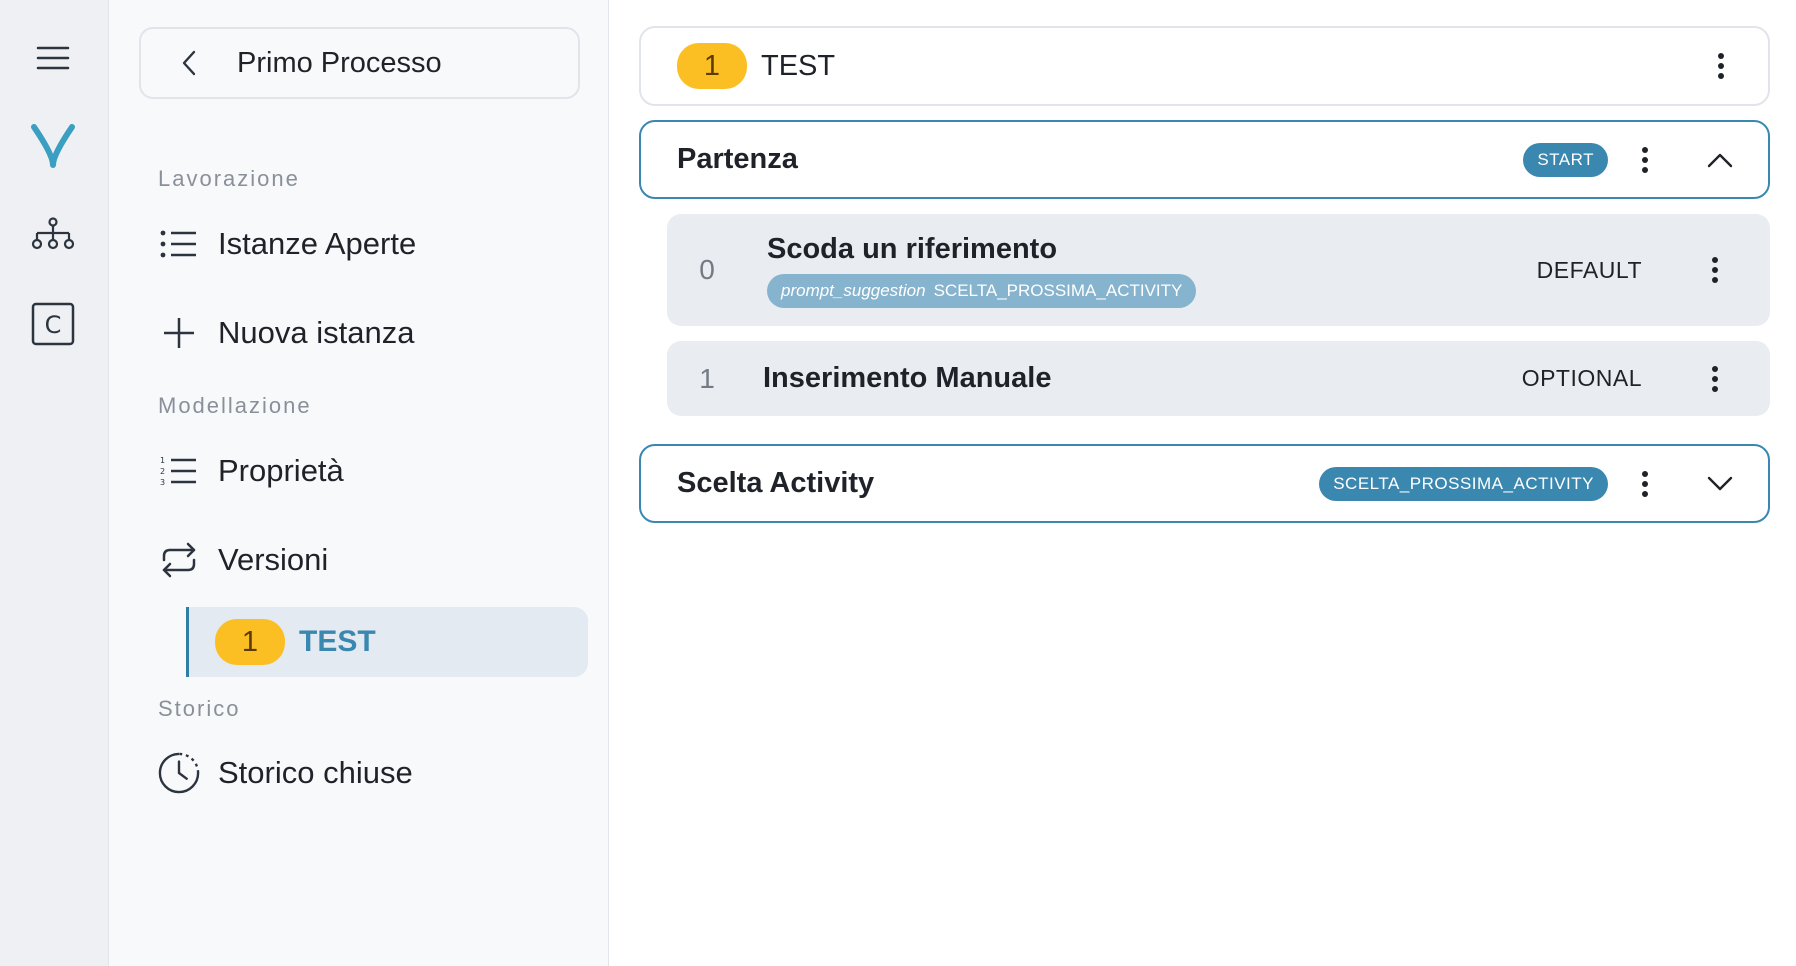 This screenshot has height=966, width=1796. Describe the element at coordinates (179, 773) in the screenshot. I see `clock-icon` at that location.